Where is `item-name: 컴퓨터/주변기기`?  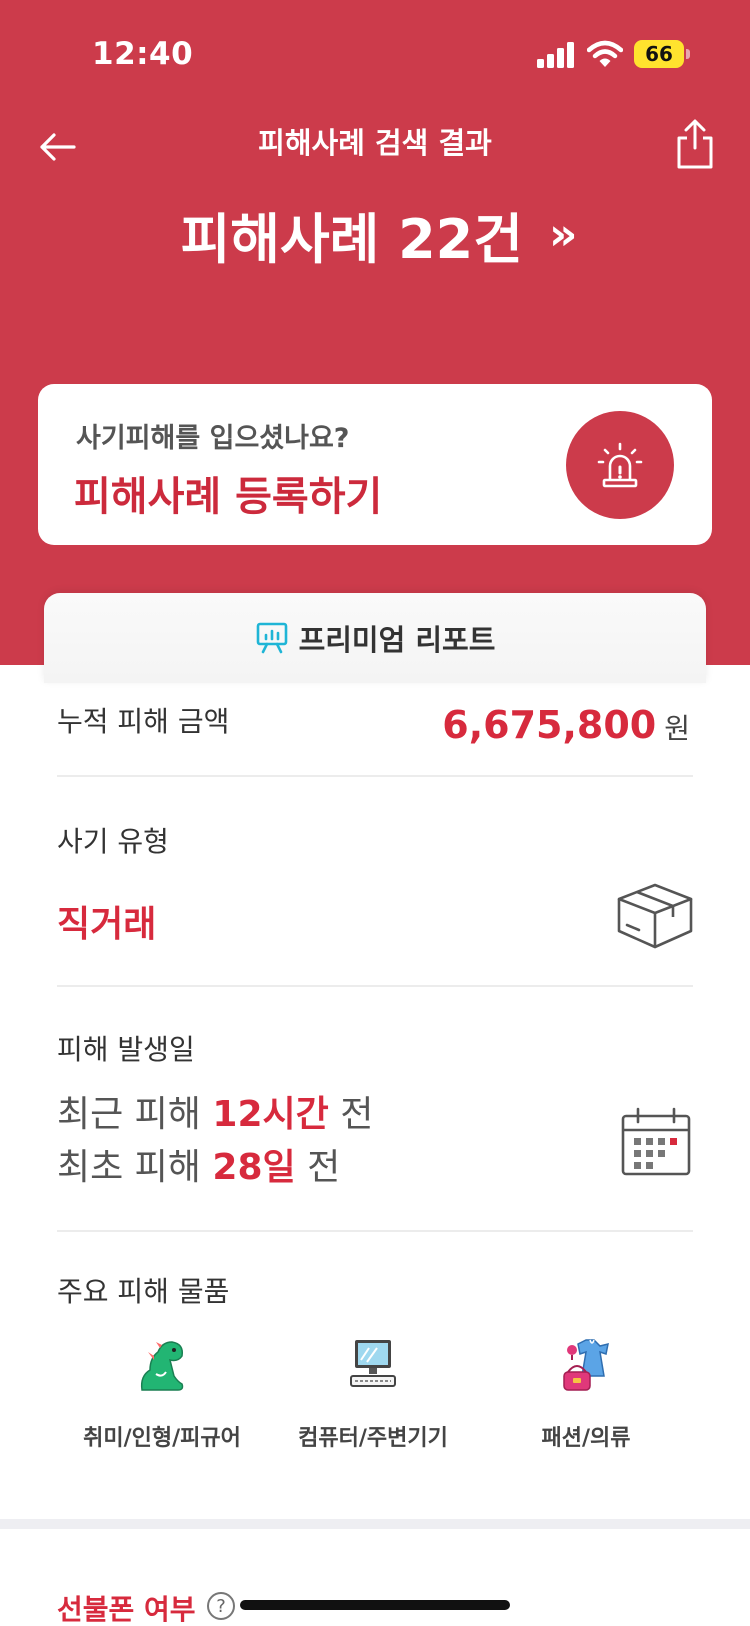 item-name: 컴퓨터/주변기기 is located at coordinates (373, 1438).